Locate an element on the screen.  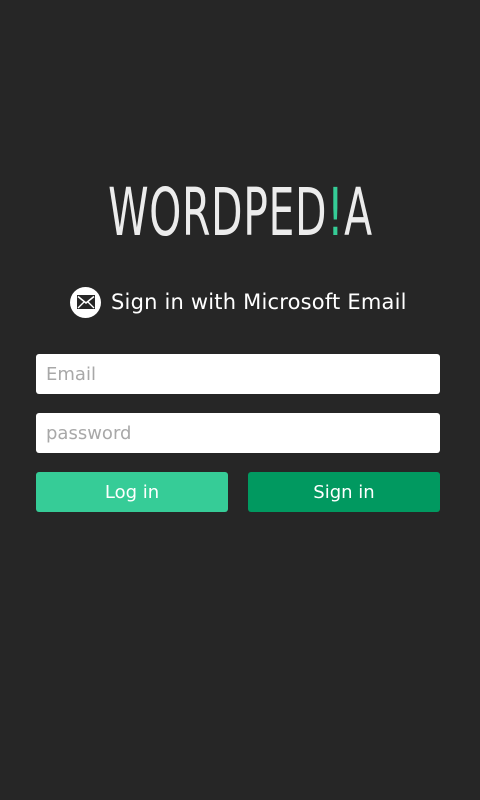
app-logo: WORDPED!A is located at coordinates (240, 213).